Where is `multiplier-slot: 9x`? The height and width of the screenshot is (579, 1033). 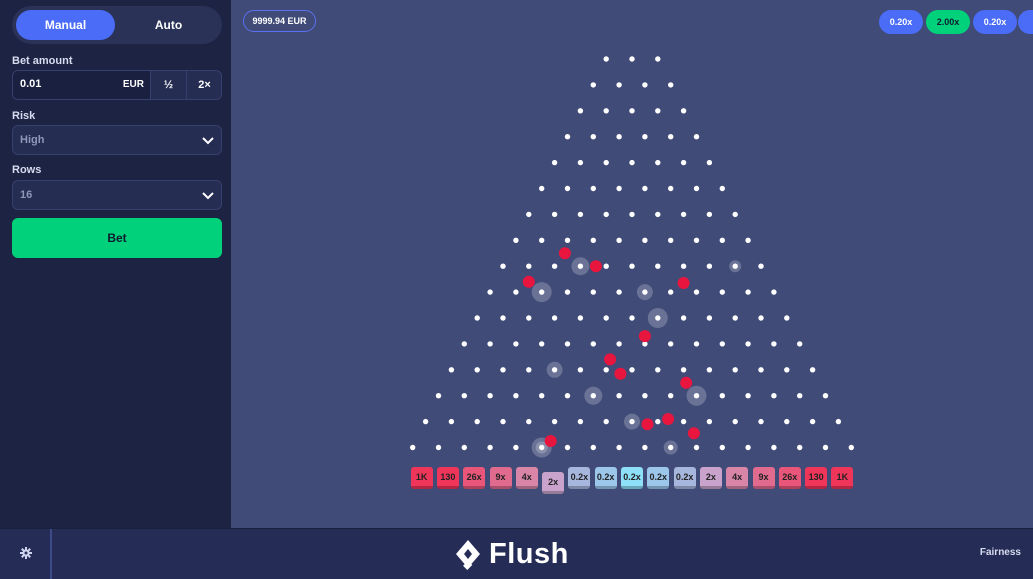 multiplier-slot: 9x is located at coordinates (763, 478).